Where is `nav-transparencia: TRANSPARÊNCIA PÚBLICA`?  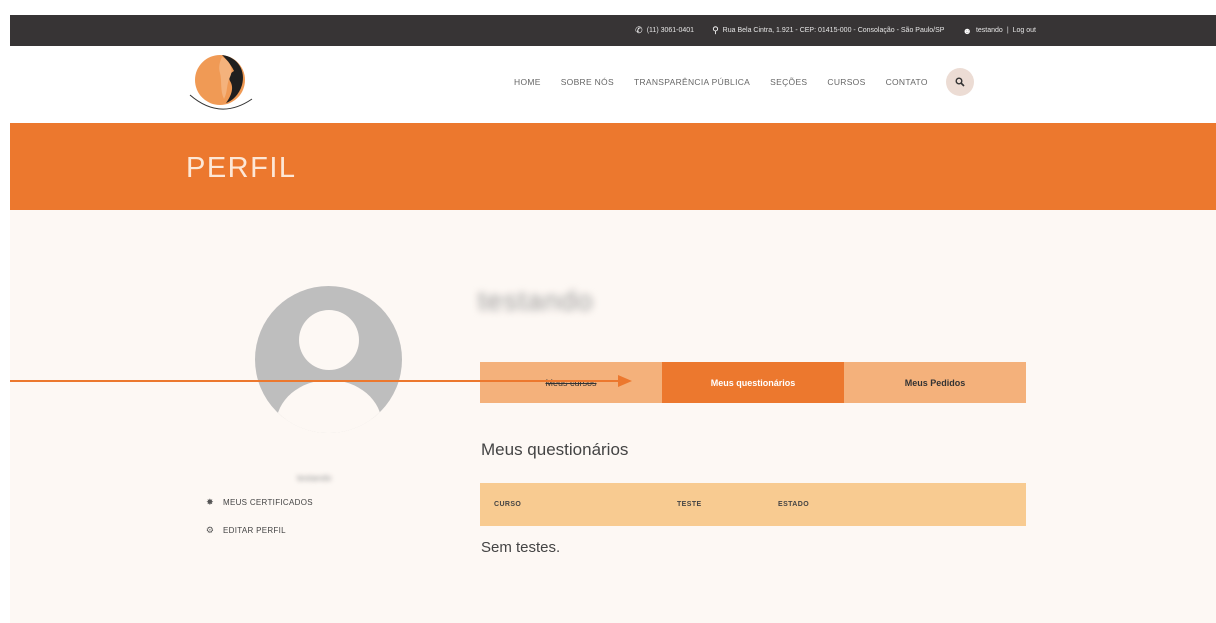
nav-transparencia: TRANSPARÊNCIA PÚBLICA is located at coordinates (692, 82).